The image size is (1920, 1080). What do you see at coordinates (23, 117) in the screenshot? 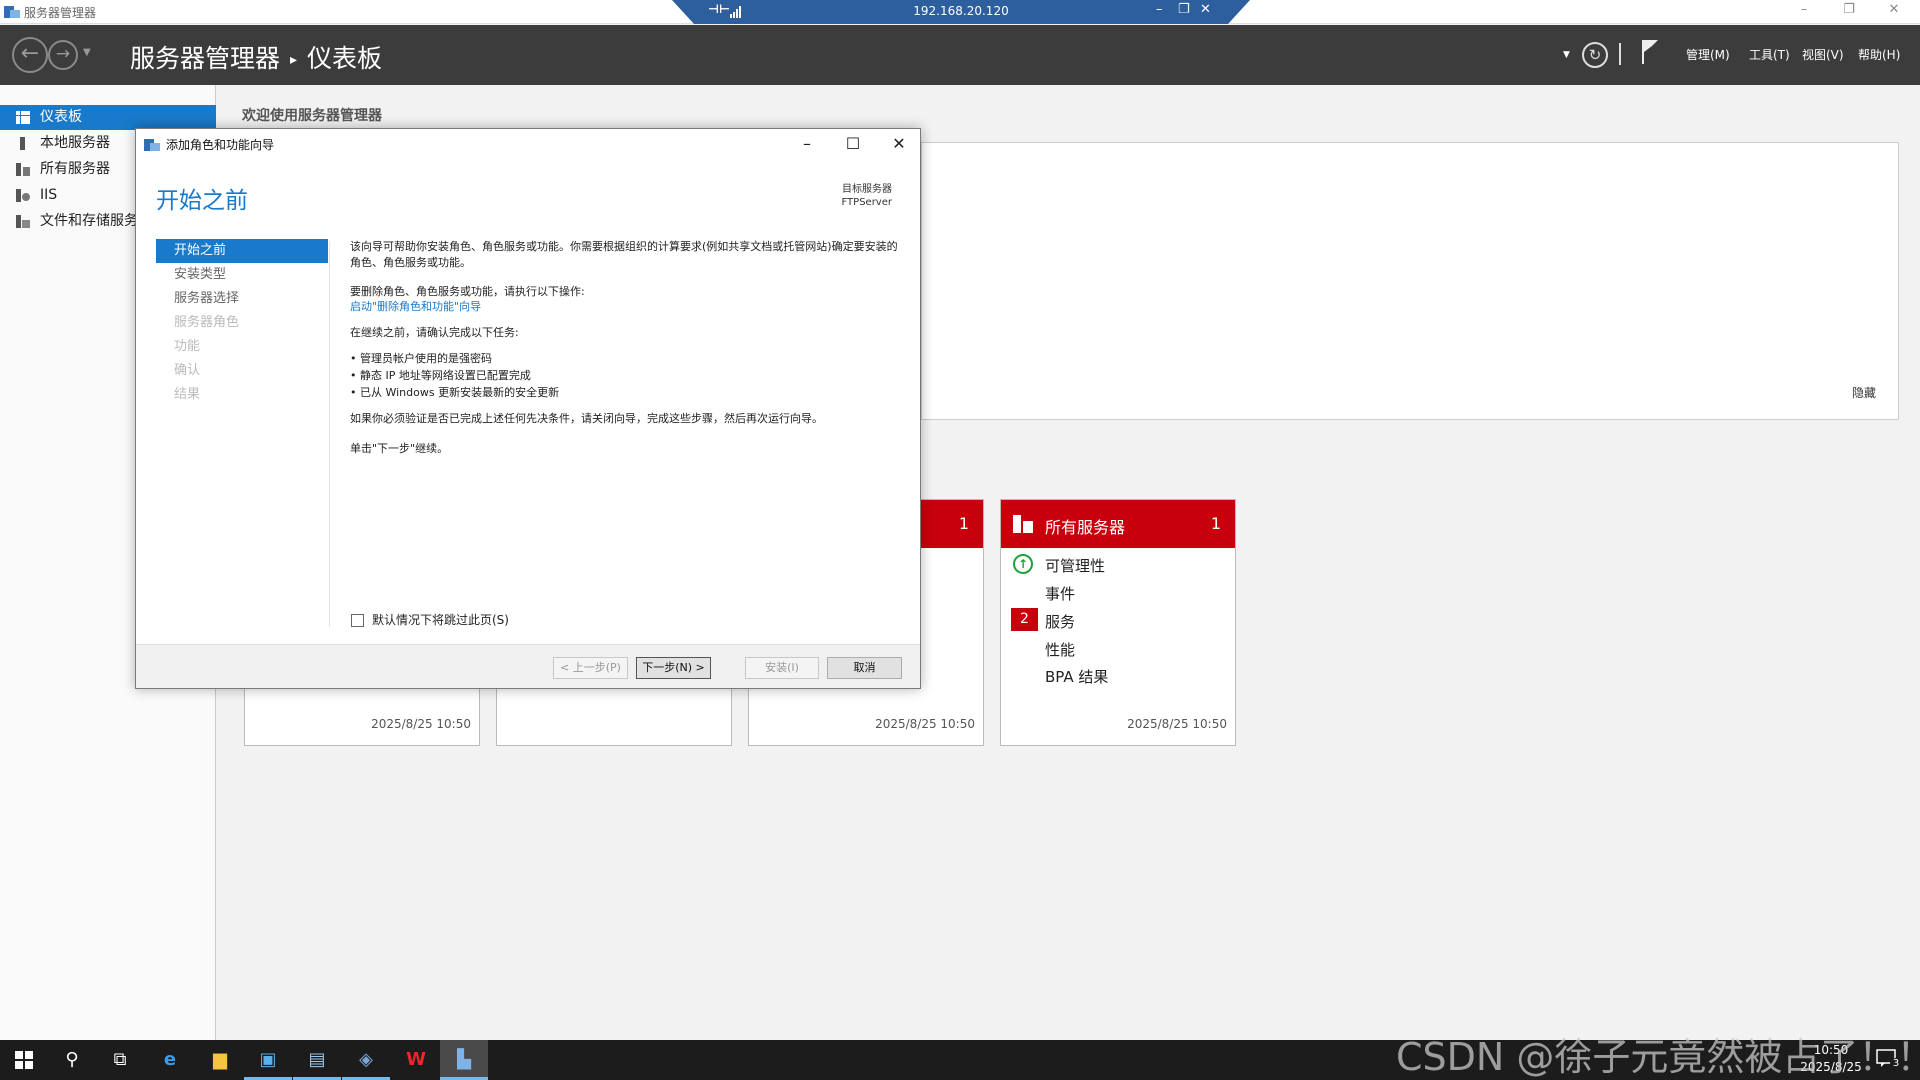
I see `dashboard-icon` at bounding box center [23, 117].